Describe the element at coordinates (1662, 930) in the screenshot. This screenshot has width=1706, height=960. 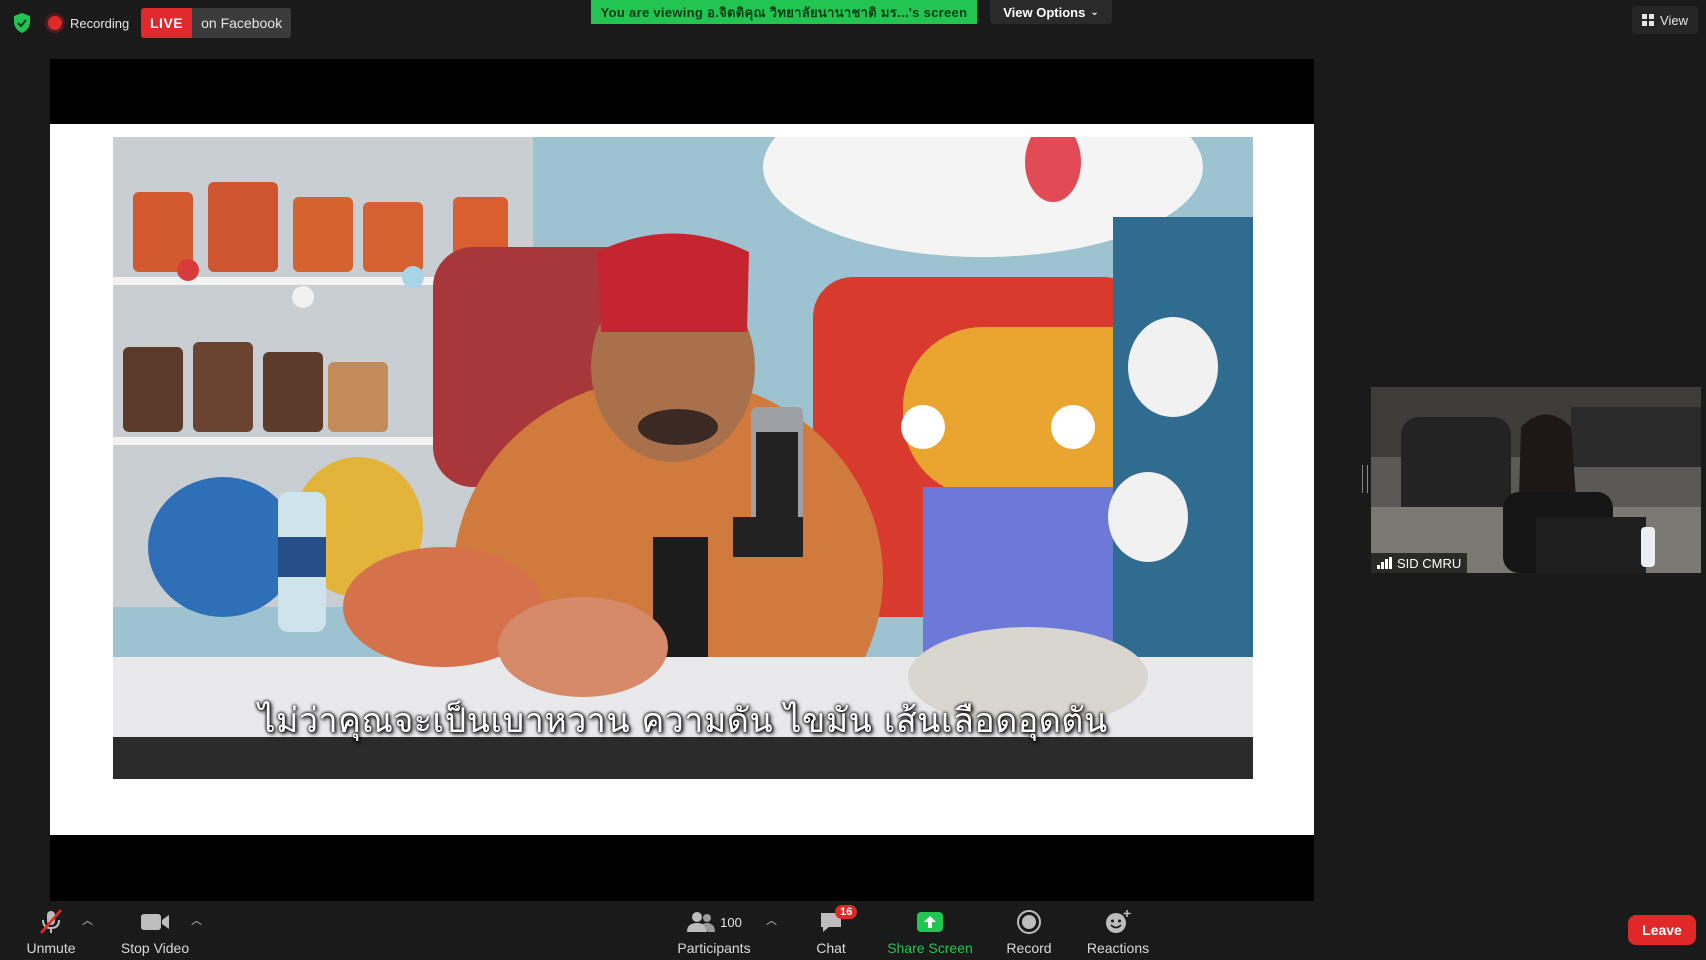
I see `leave-button: Leave` at that location.